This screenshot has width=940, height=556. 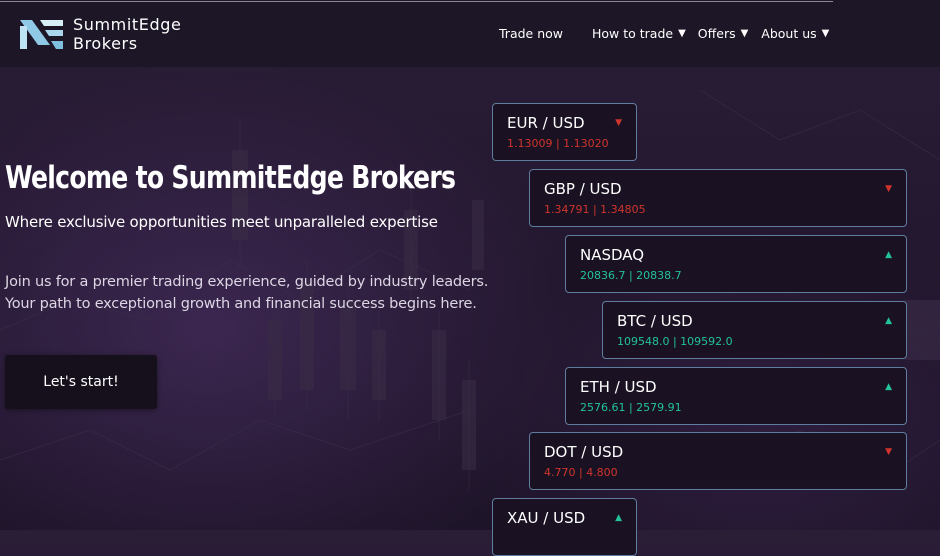 What do you see at coordinates (583, 189) in the screenshot?
I see `ticker-pair: GBP / USD` at bounding box center [583, 189].